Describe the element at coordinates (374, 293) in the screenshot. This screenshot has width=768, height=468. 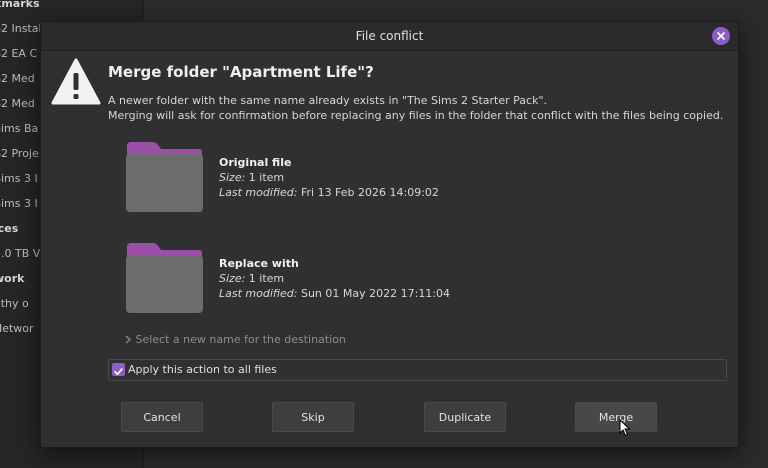
I see `modified-value: Sun 01 May 2022 17:11:04` at that location.